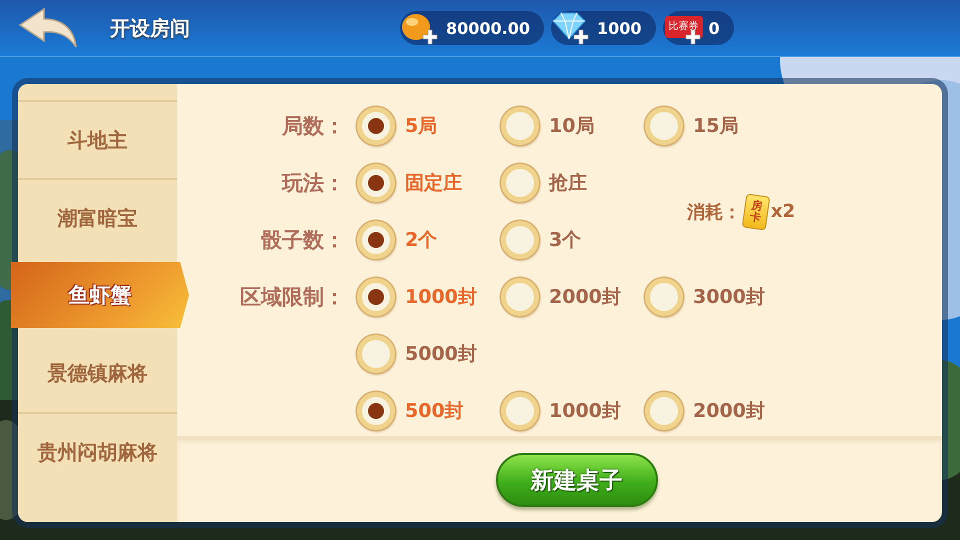  I want to click on option-group-label: 局数：, so click(313, 126).